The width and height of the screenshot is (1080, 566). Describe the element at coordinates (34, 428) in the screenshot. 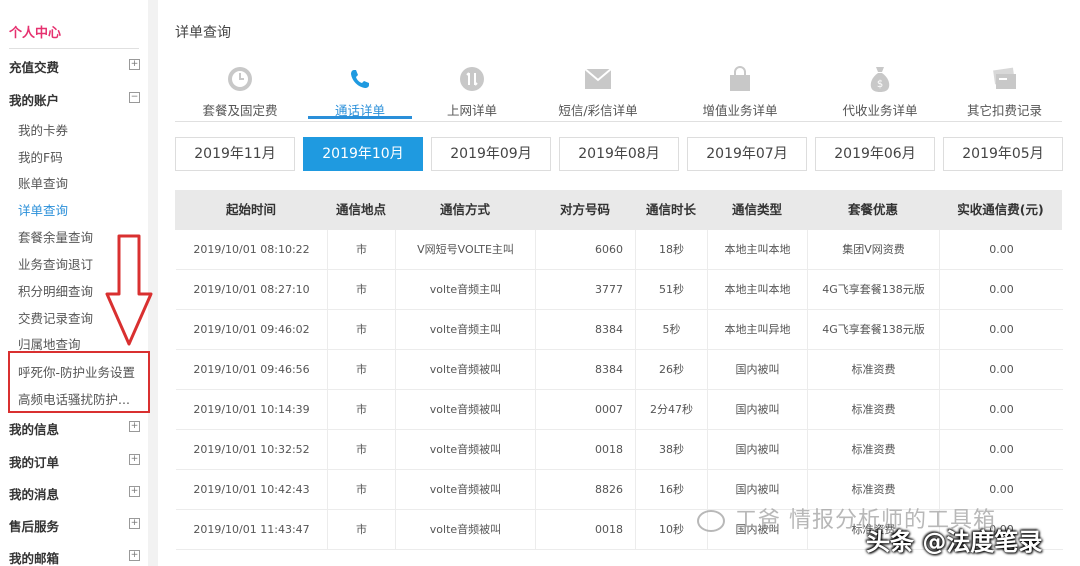

I see `sidebar-group-info: 我的信息` at that location.